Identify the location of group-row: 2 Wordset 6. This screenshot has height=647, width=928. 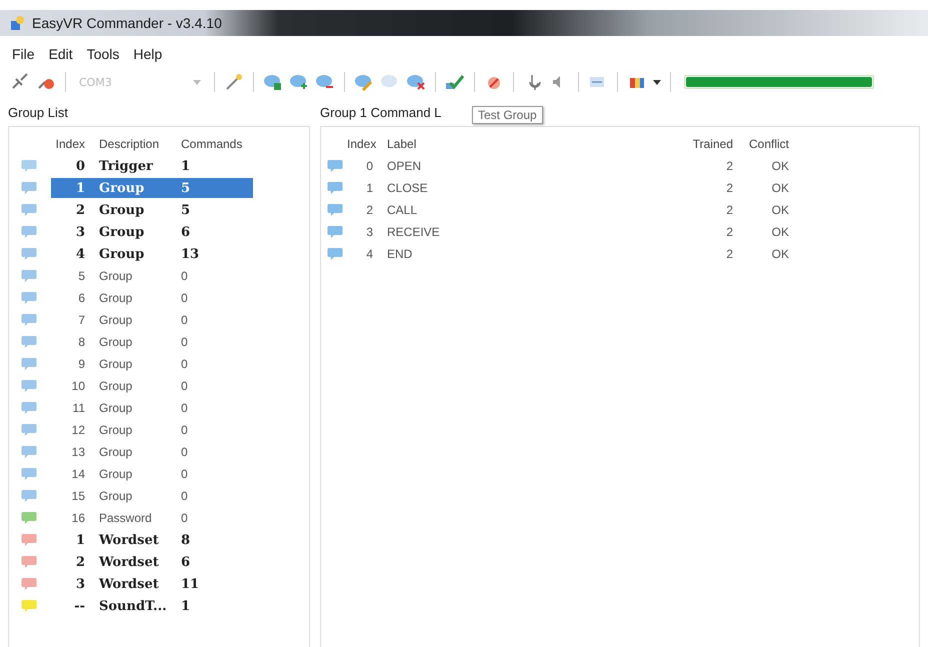
(152, 562).